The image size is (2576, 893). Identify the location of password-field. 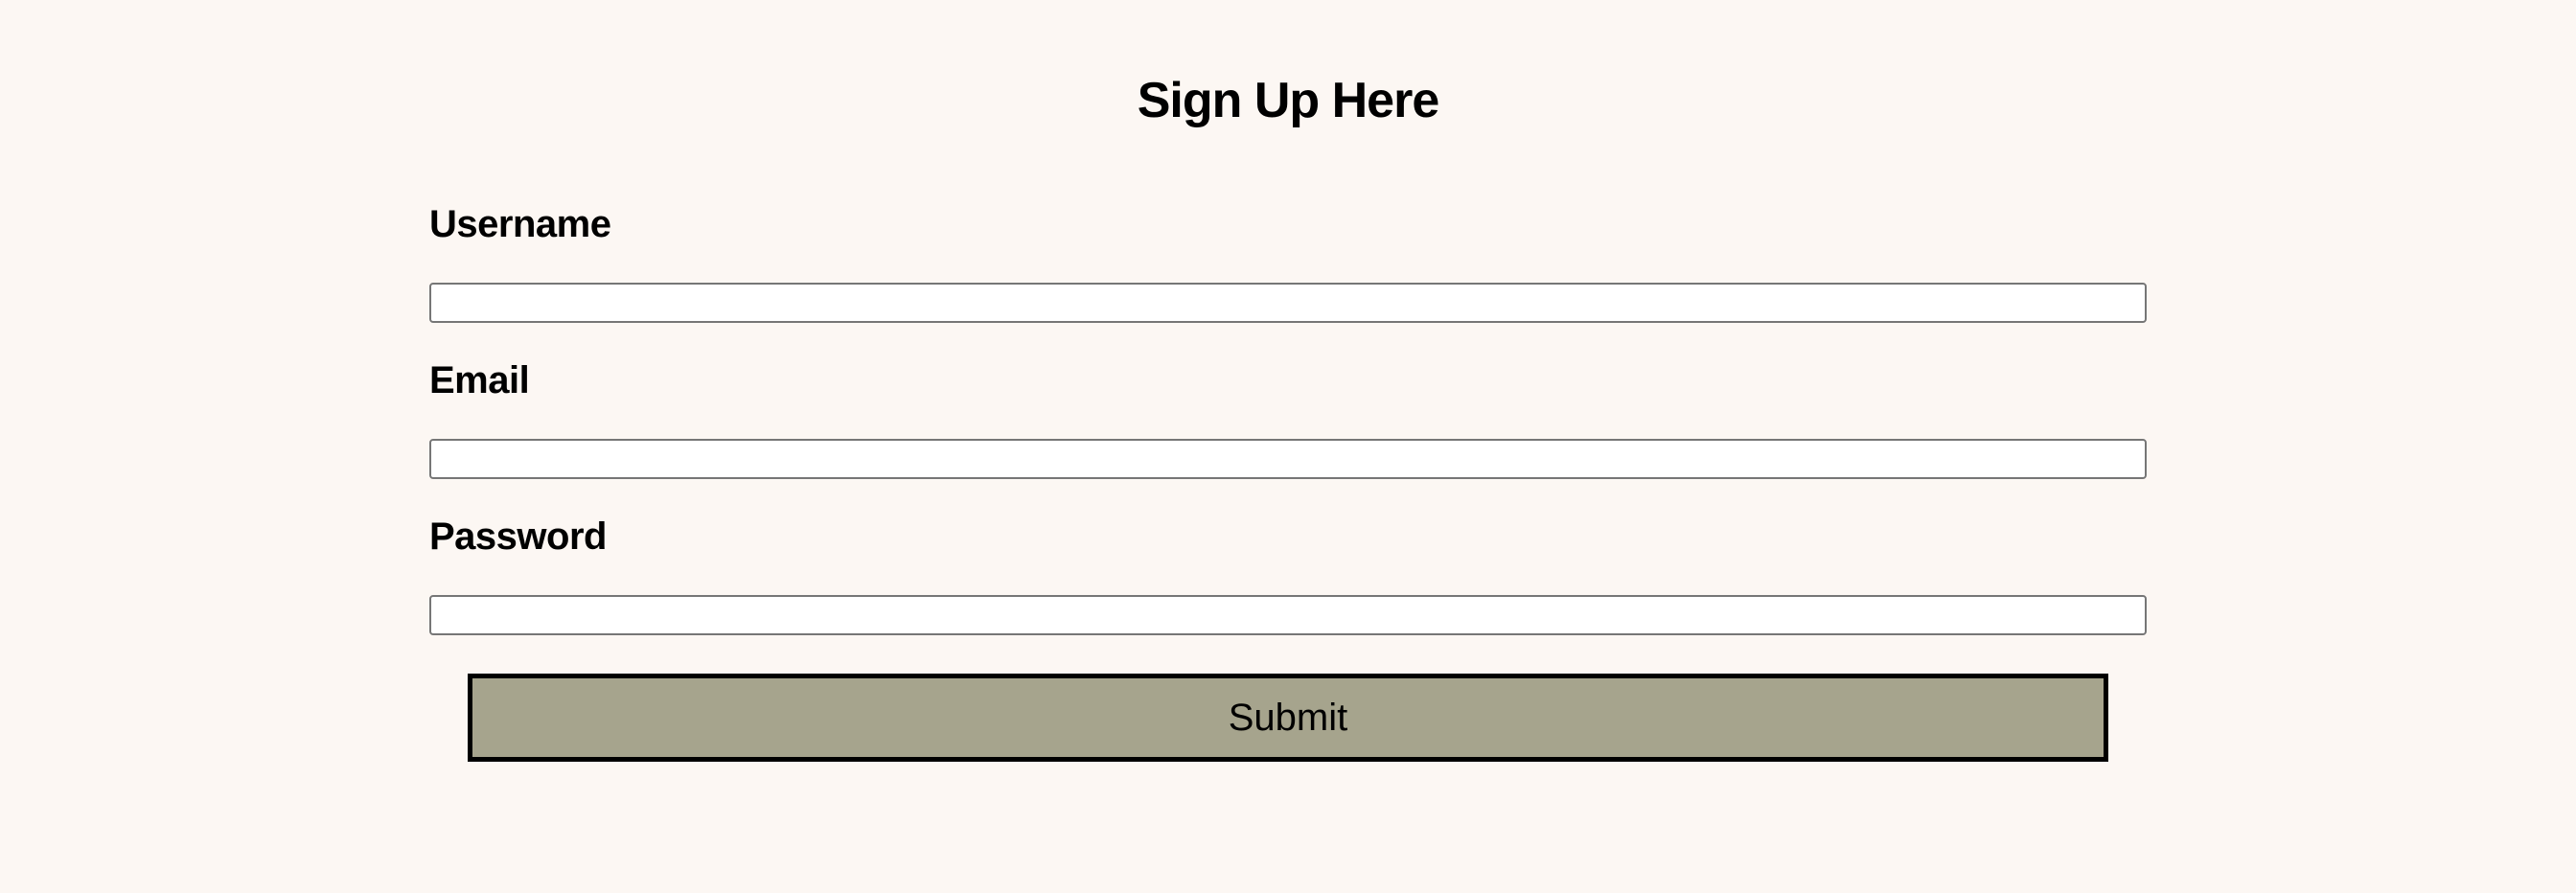
(1288, 615).